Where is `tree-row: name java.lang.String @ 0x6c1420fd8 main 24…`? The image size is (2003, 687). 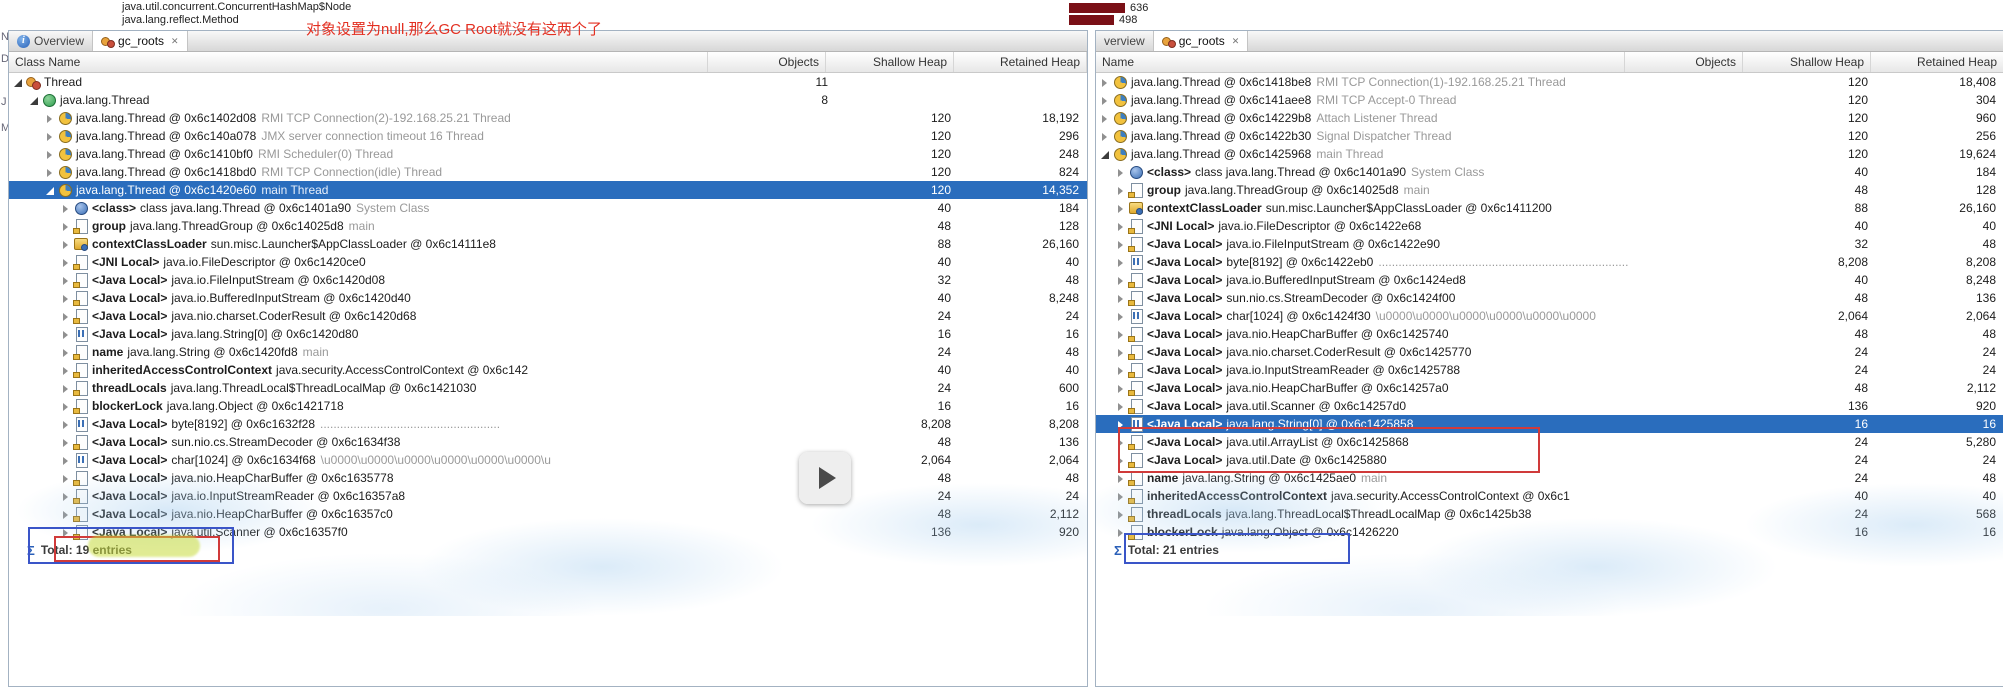 tree-row: name java.lang.String @ 0x6c1420fd8 main 24… is located at coordinates (548, 352).